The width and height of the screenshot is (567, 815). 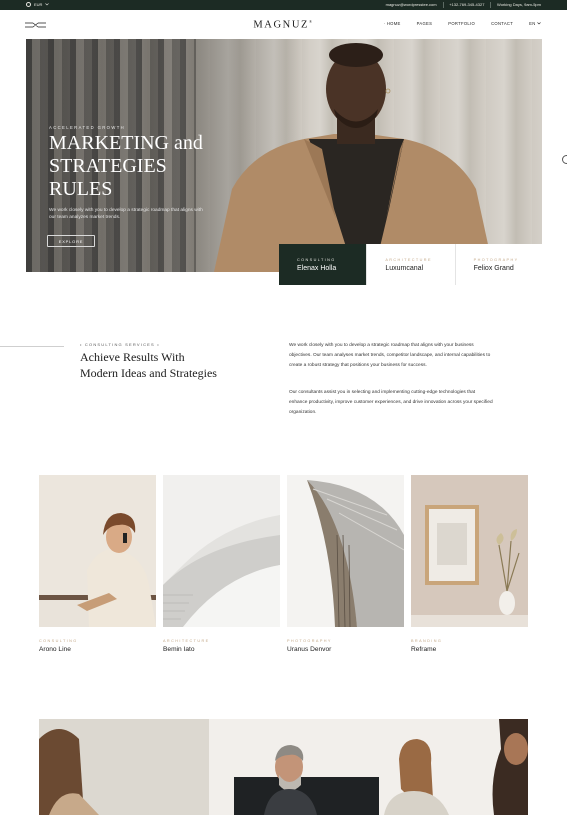 What do you see at coordinates (502, 23) in the screenshot?
I see `nav-contact: CONTACT` at bounding box center [502, 23].